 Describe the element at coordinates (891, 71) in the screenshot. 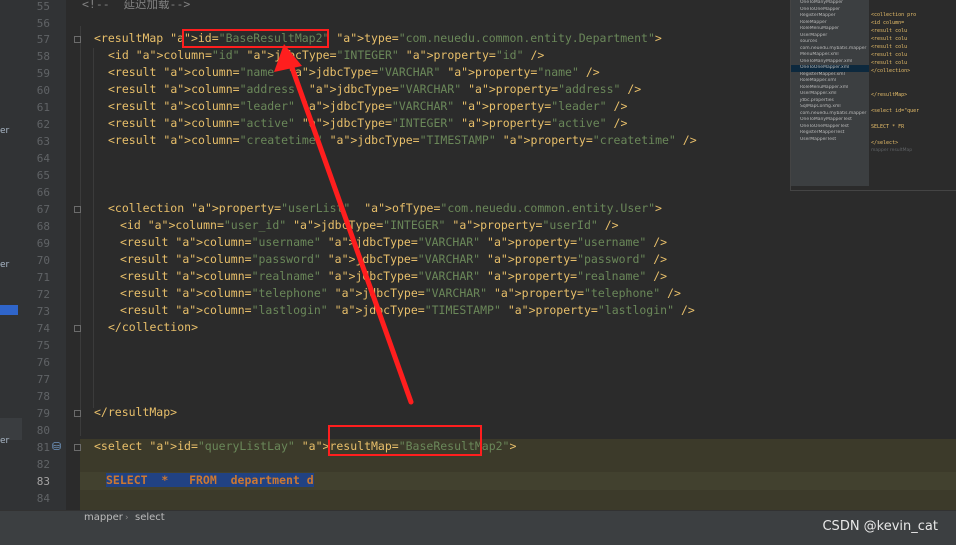

I see `thumbnail-code-line: </collection>` at that location.